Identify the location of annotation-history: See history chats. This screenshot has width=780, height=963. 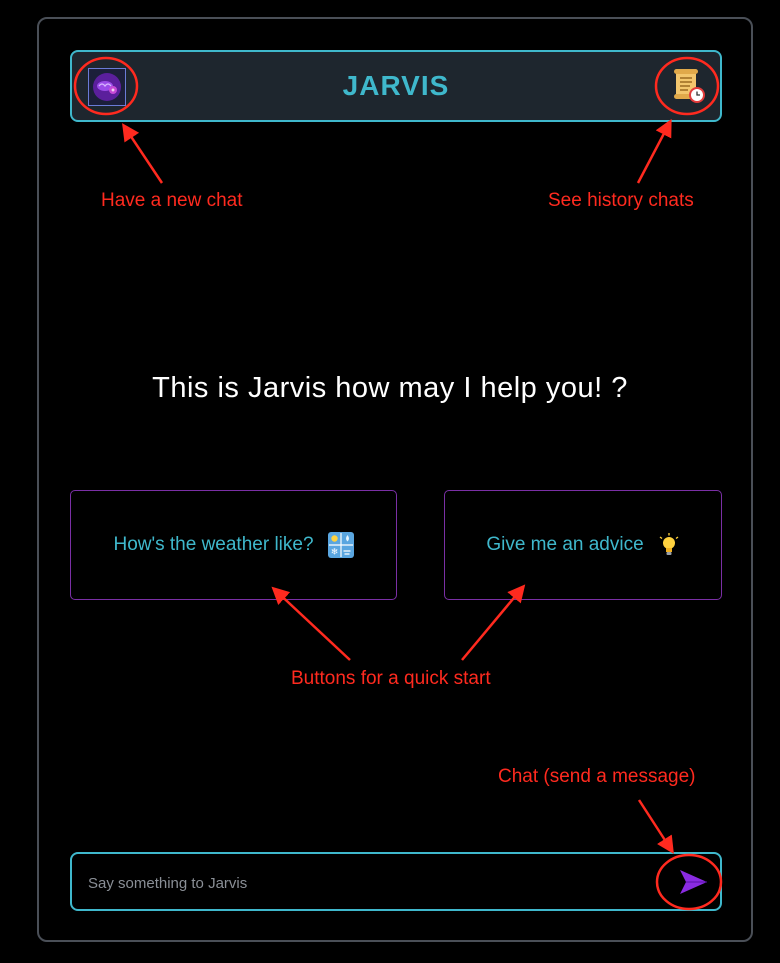
(621, 200).